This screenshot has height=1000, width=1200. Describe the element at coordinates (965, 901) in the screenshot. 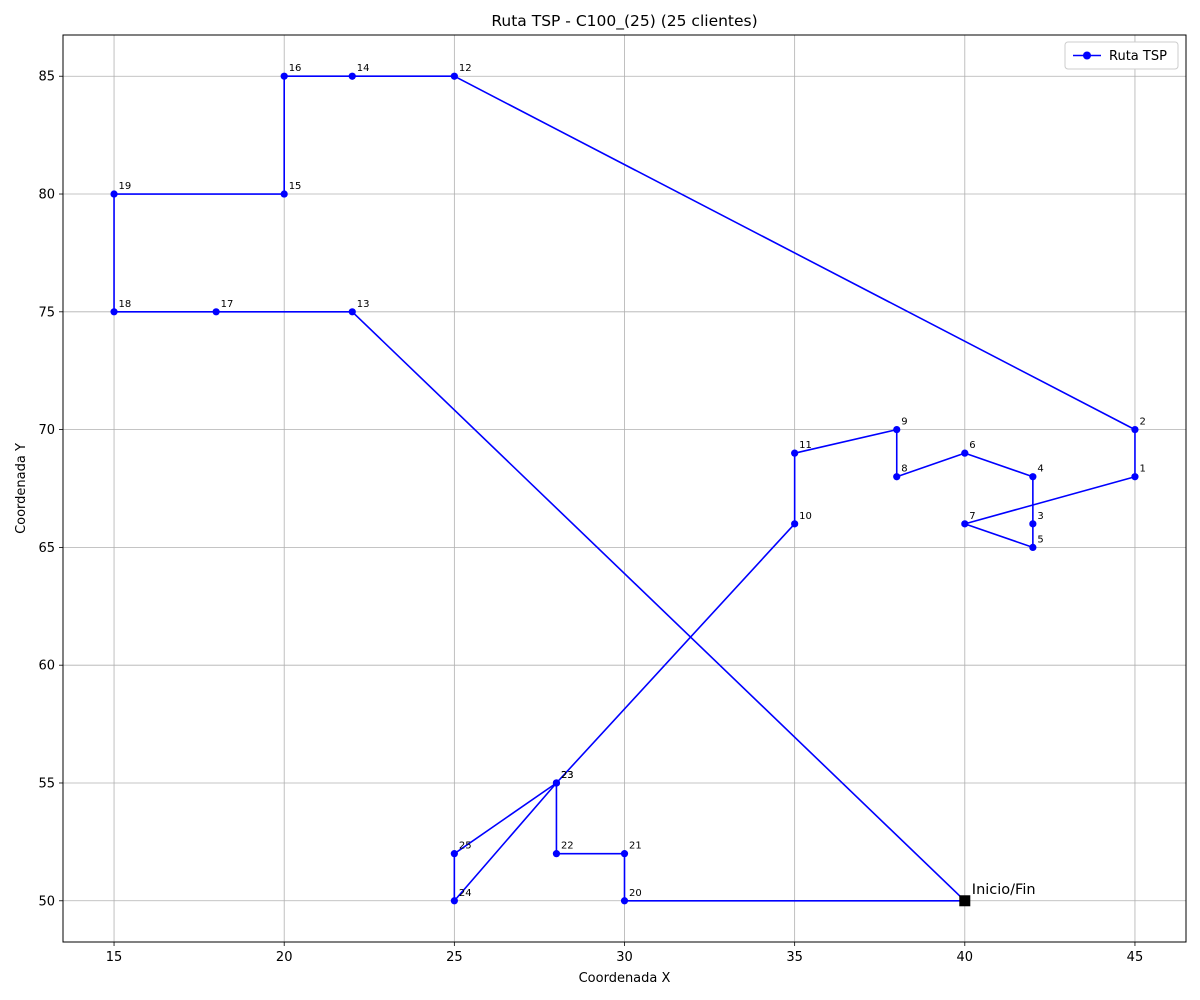

I see `depot-marker` at that location.